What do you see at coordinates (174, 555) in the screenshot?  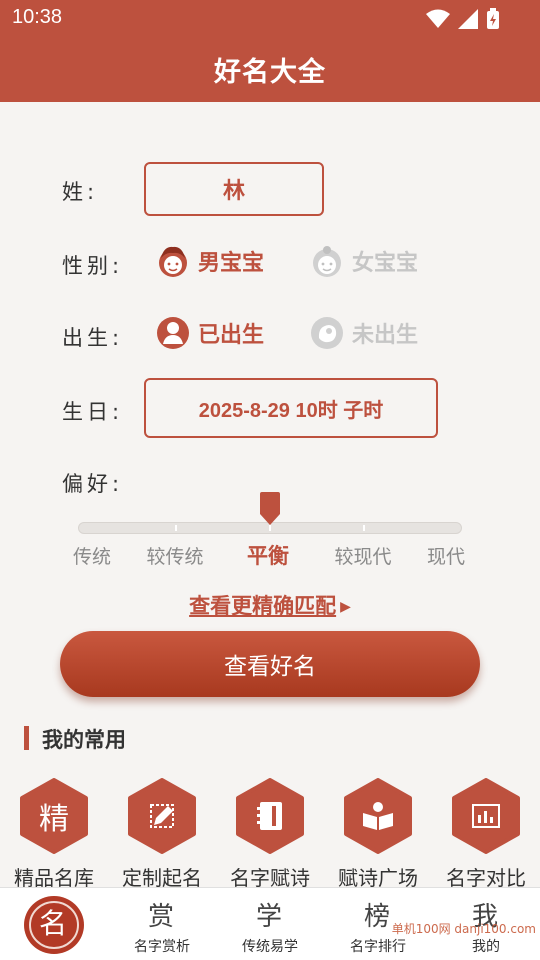 I see `pref-option-semi-traditional: 较传统` at bounding box center [174, 555].